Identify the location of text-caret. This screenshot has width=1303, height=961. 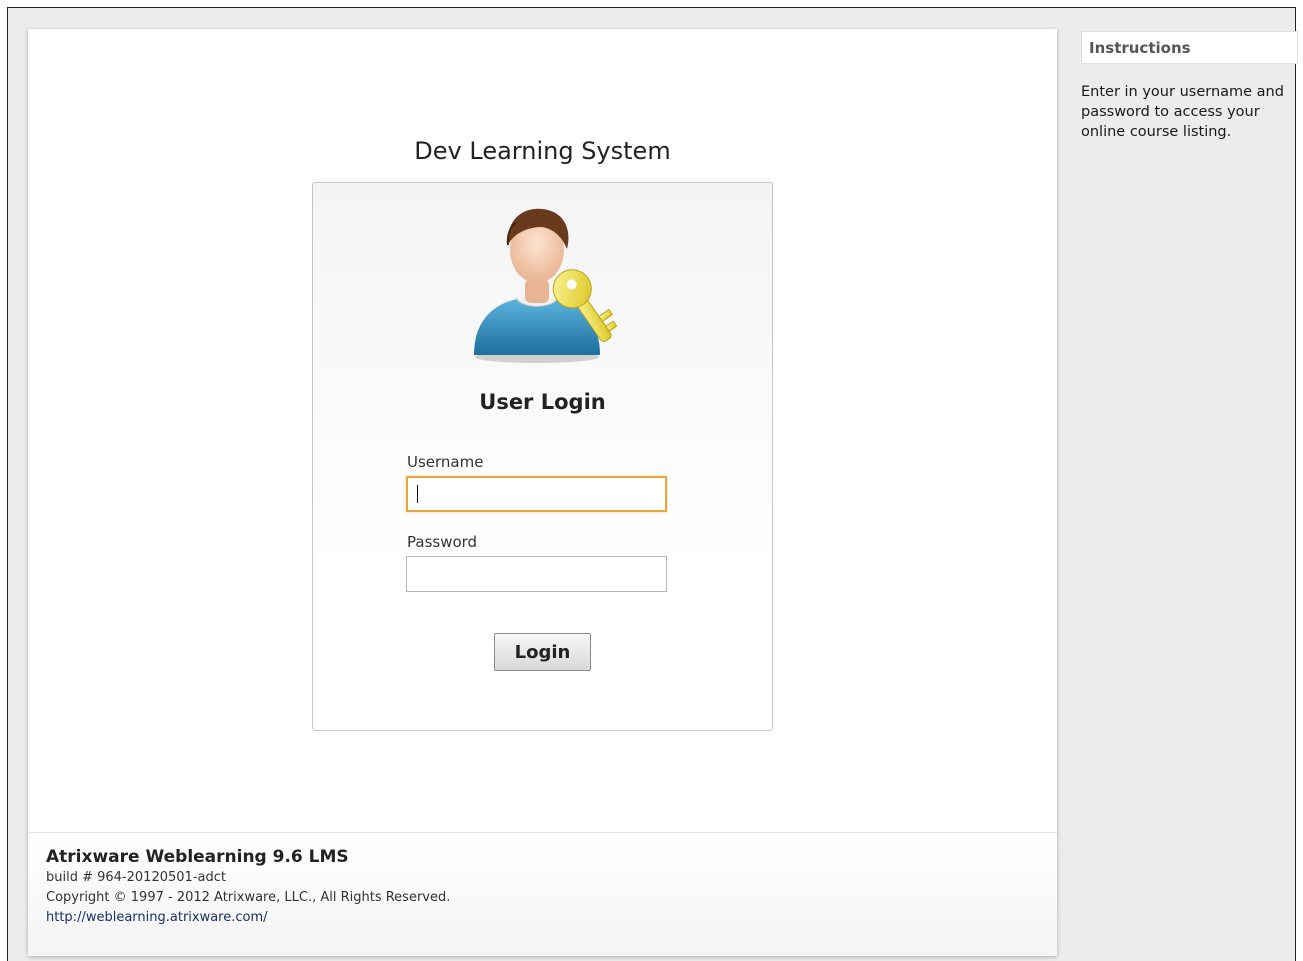
(417, 494).